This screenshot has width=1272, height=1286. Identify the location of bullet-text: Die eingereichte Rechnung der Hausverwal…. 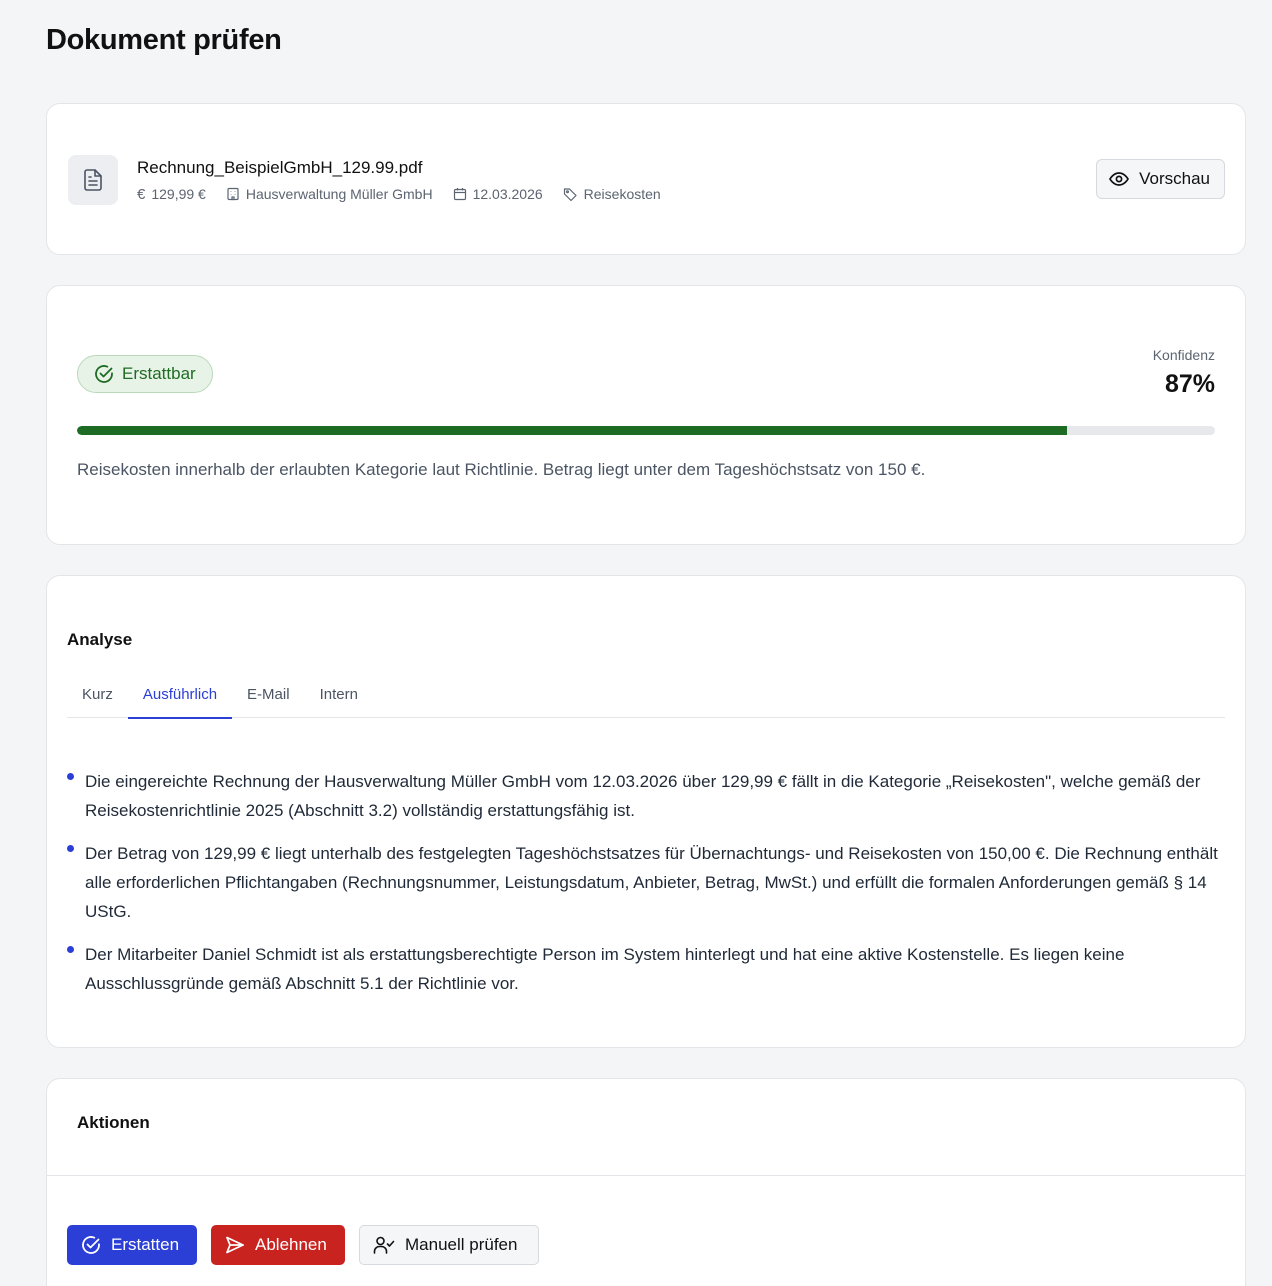
(643, 796).